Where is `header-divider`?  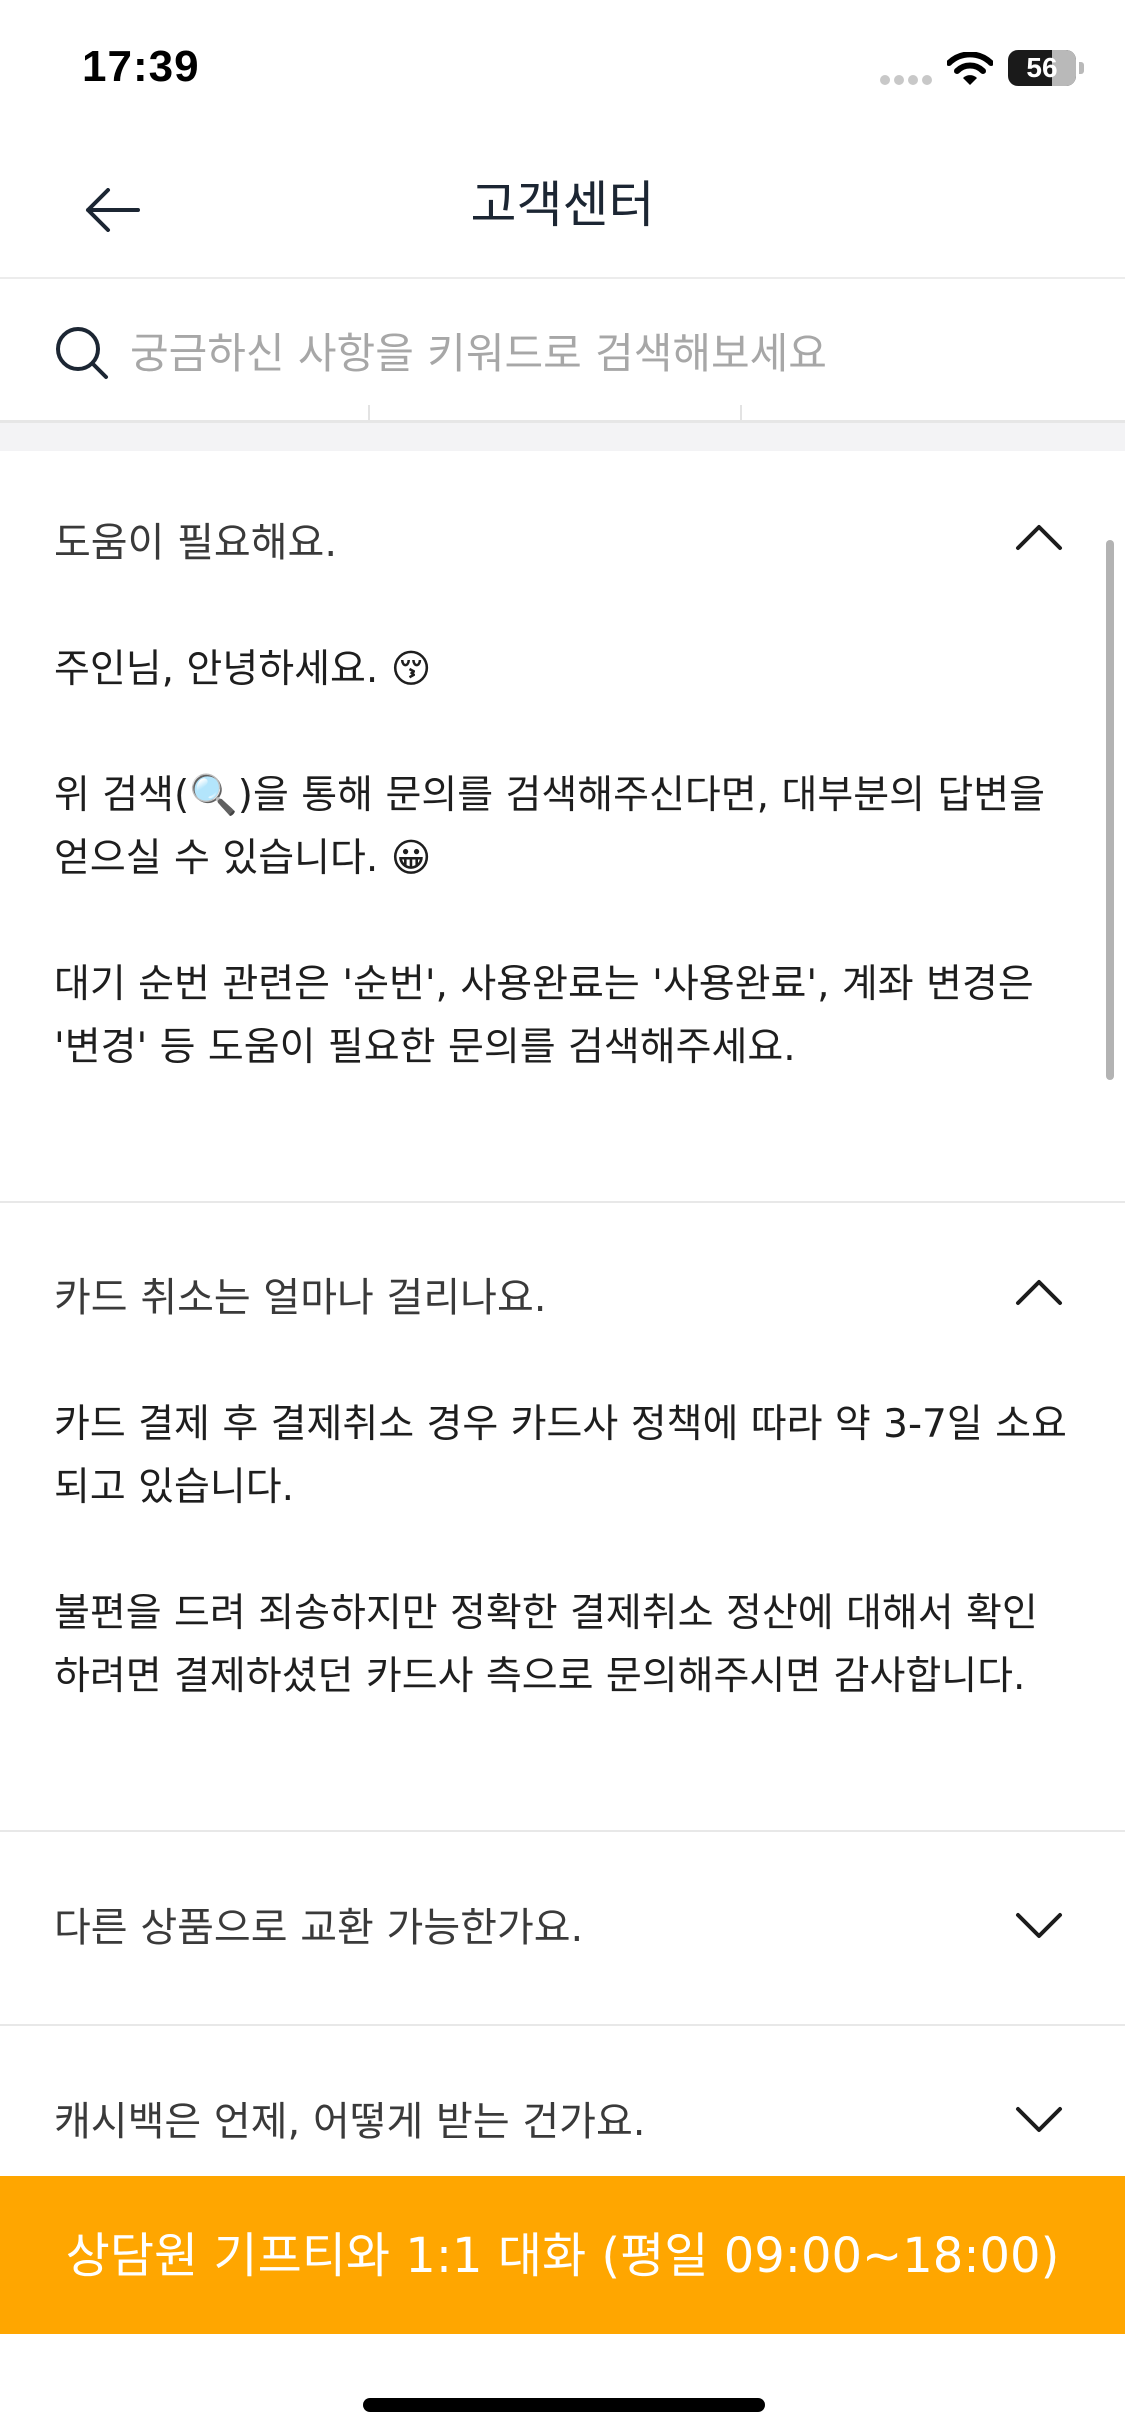 header-divider is located at coordinates (562, 278).